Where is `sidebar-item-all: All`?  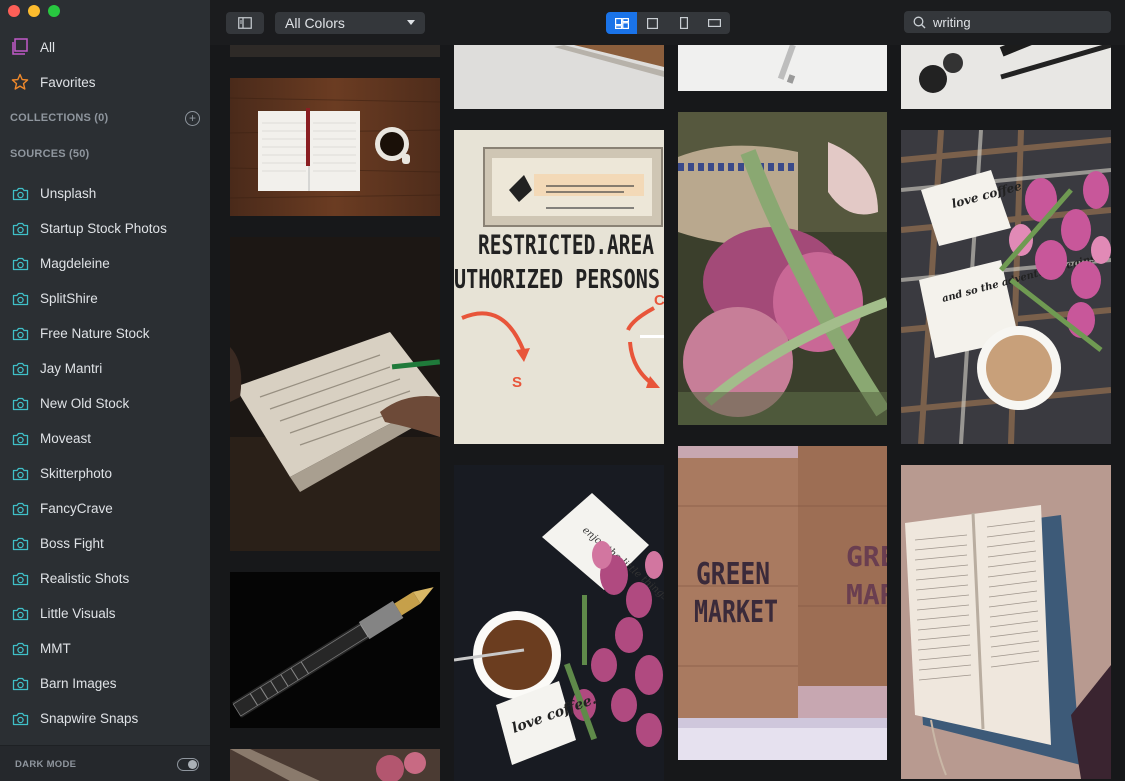 sidebar-item-all: All is located at coordinates (32, 47).